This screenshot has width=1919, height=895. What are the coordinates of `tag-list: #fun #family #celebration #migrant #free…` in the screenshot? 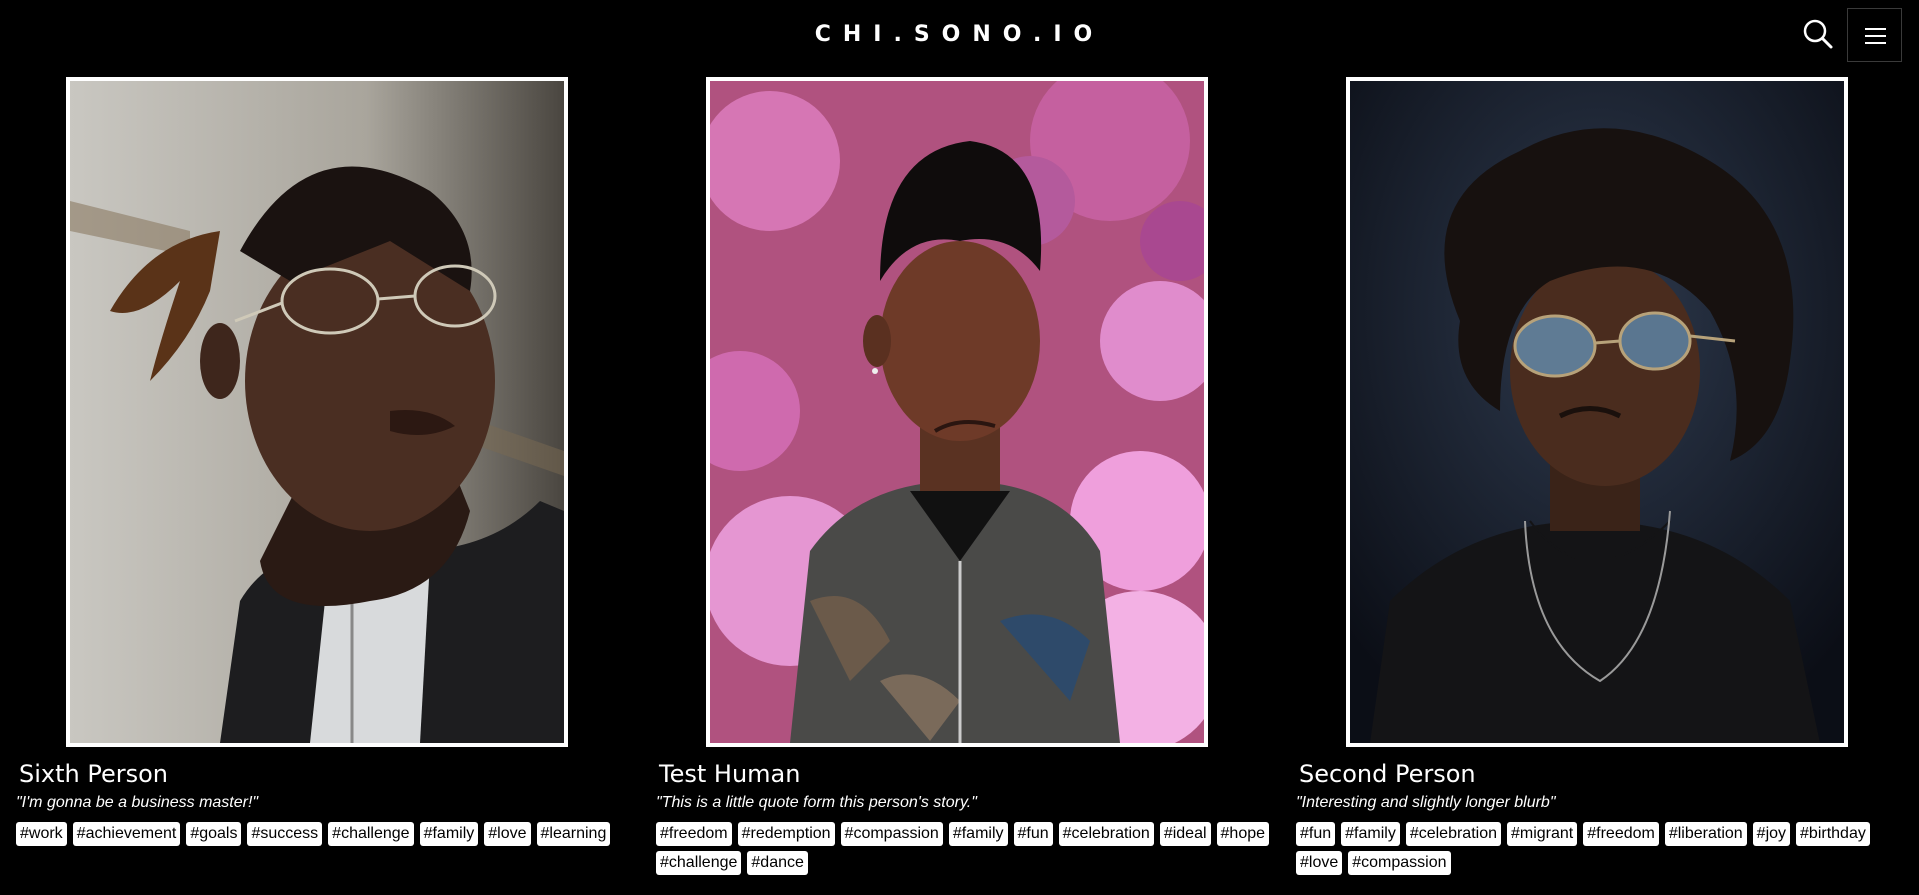 It's located at (1596, 848).